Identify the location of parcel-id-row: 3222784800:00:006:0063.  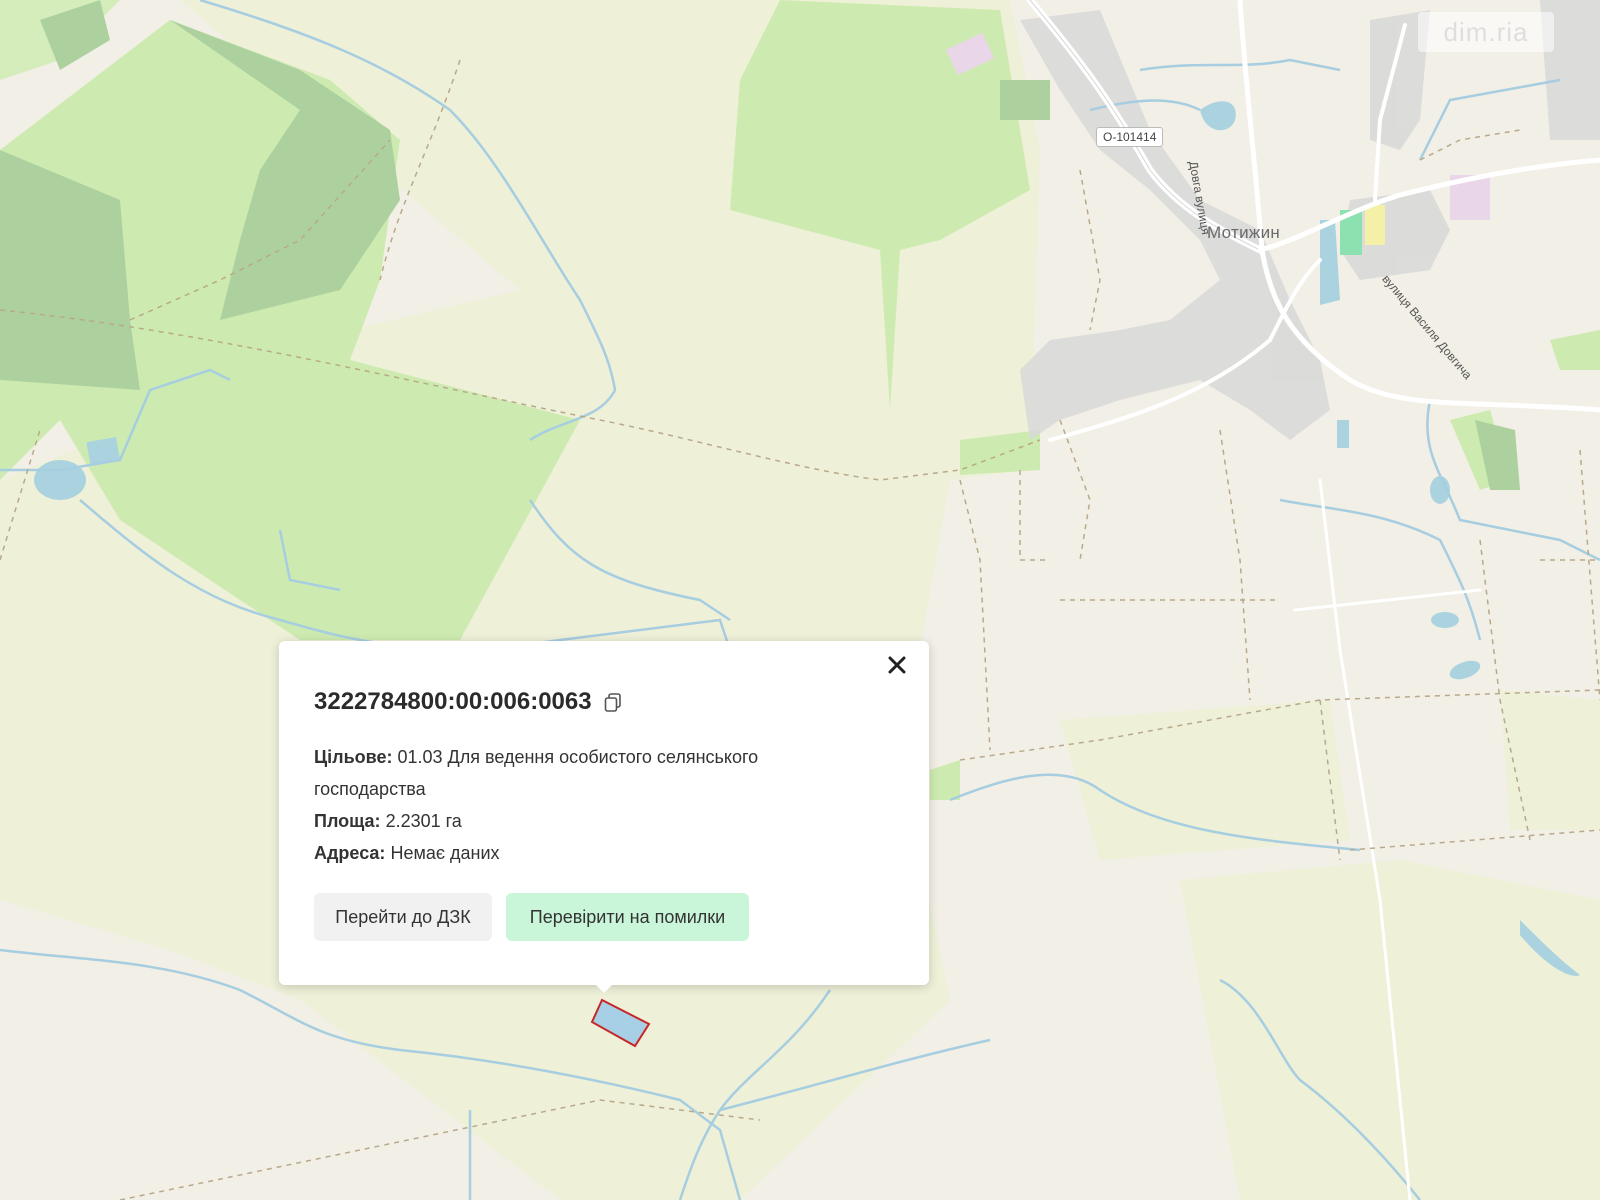
(468, 702).